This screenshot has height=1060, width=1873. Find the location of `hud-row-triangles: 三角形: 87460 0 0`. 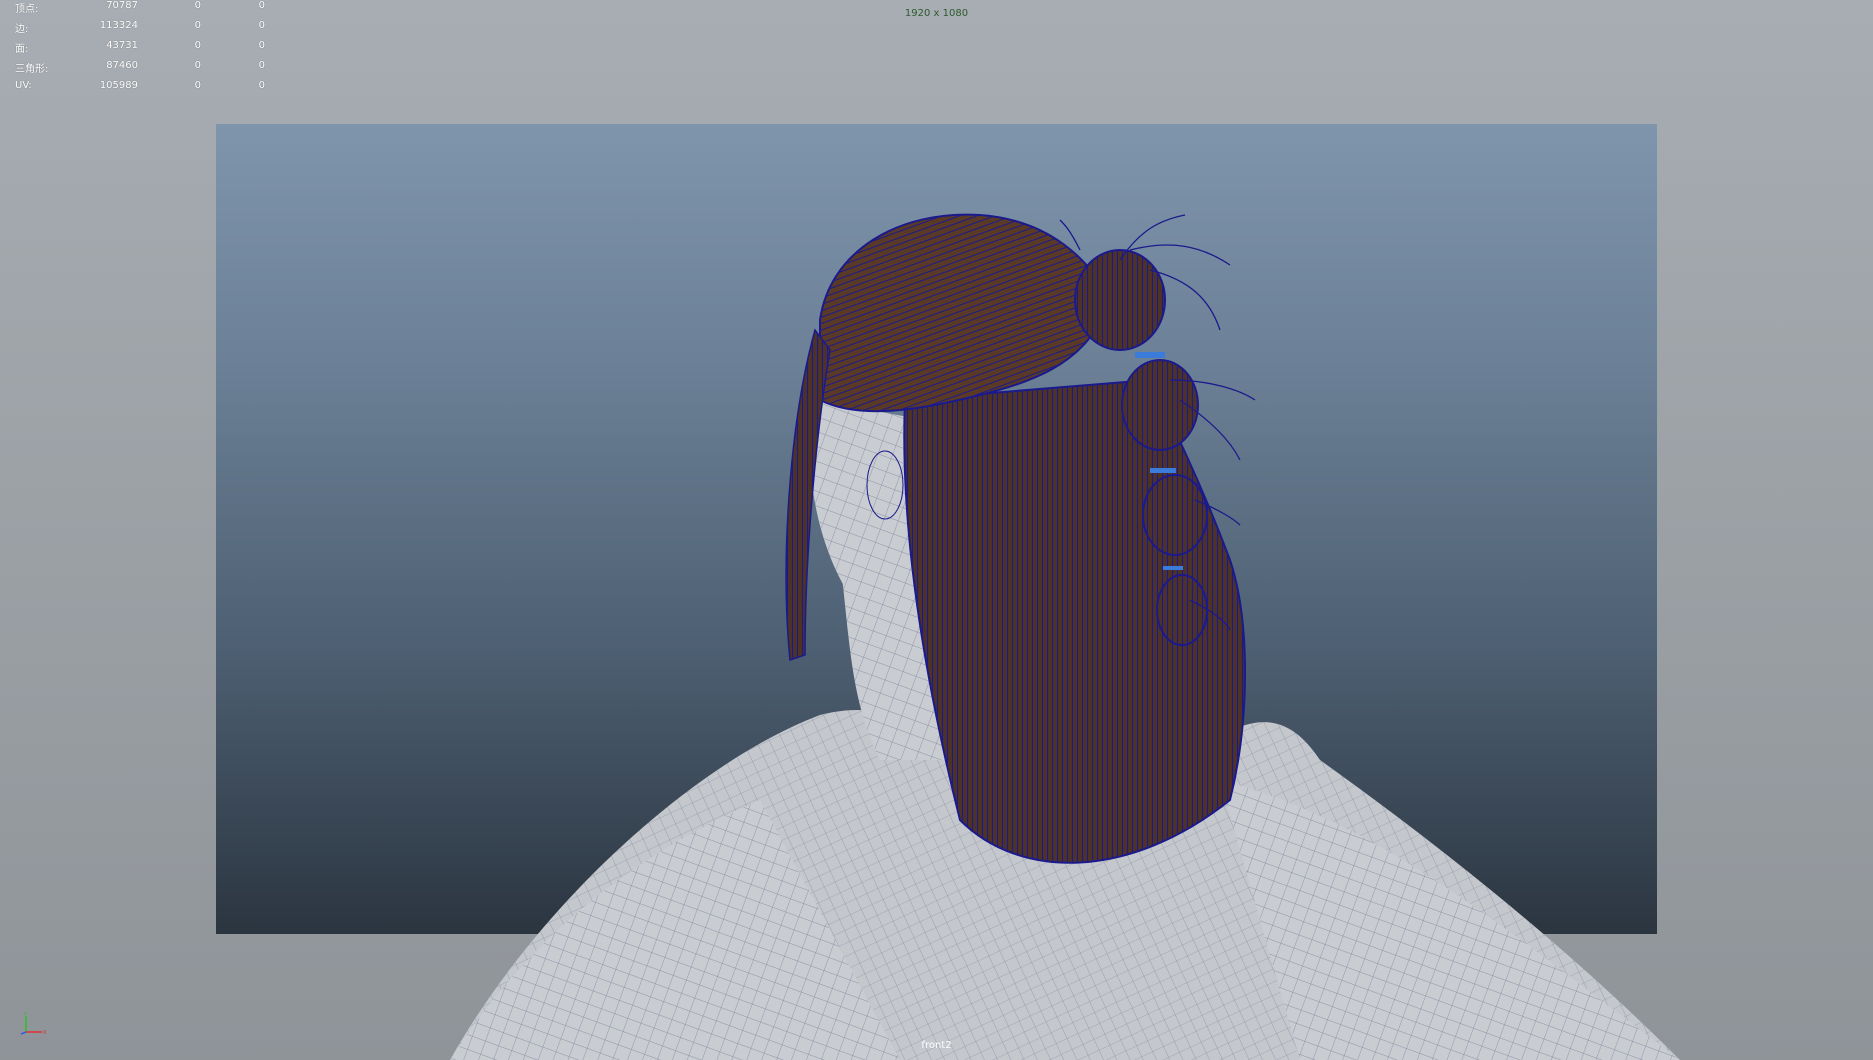

hud-row-triangles: 三角形: 87460 0 0 is located at coordinates (140, 70).